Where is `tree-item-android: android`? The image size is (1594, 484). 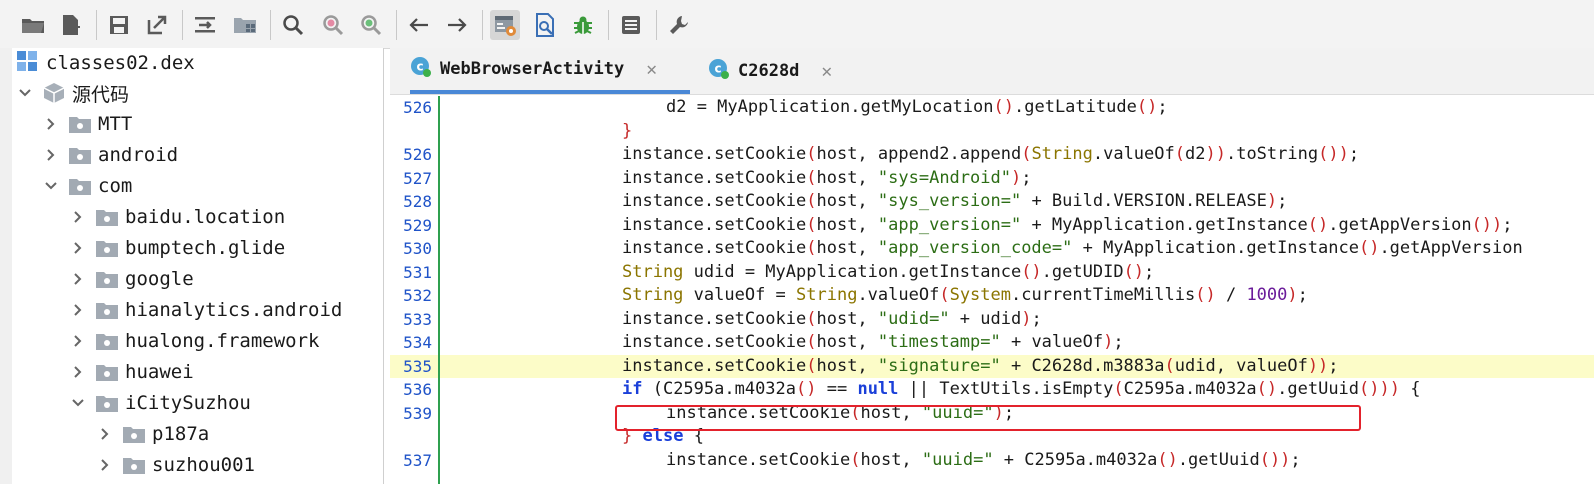
tree-item-android: android is located at coordinates (109, 155).